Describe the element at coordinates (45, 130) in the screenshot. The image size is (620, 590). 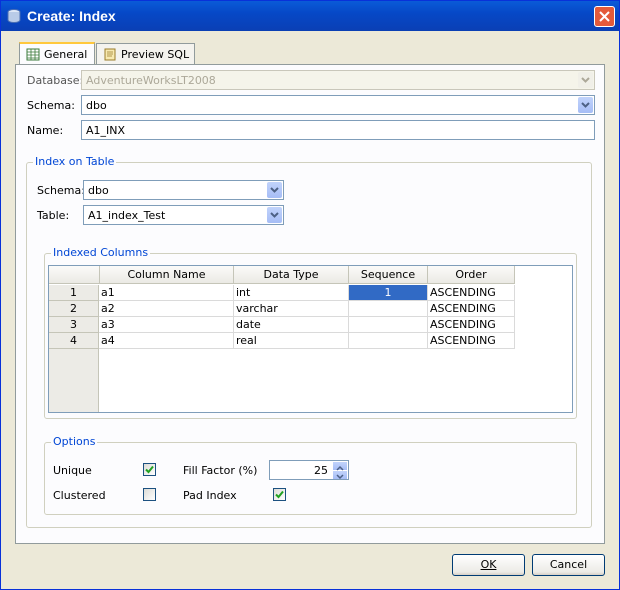
I see `name-label: Name:` at that location.